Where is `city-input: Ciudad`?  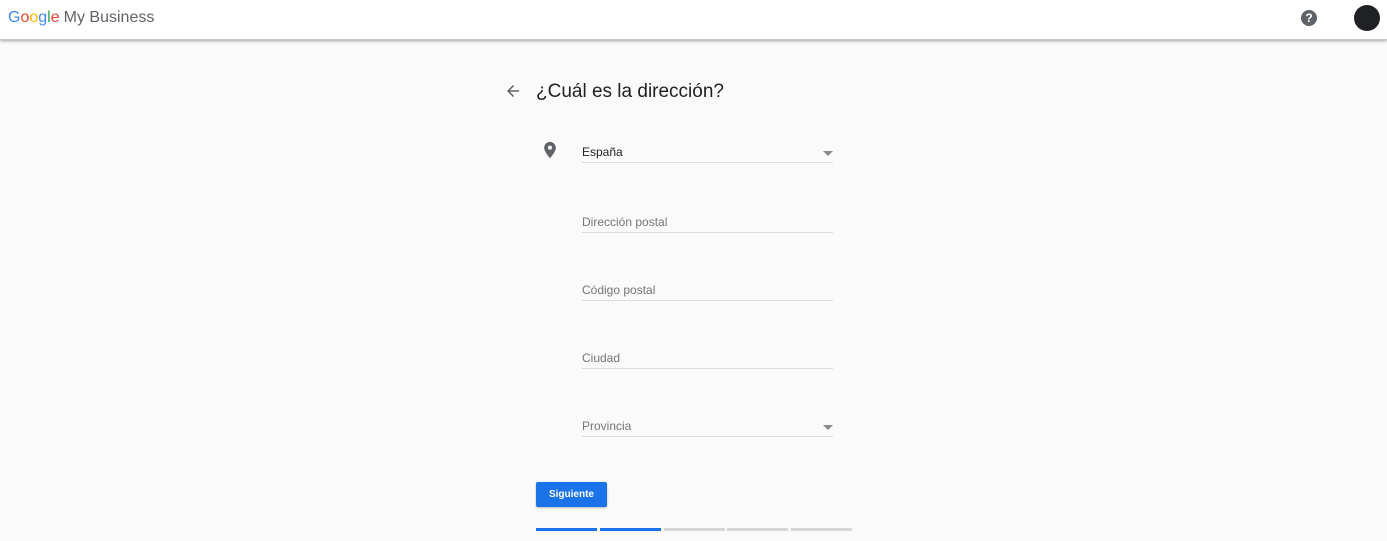 city-input: Ciudad is located at coordinates (707, 358).